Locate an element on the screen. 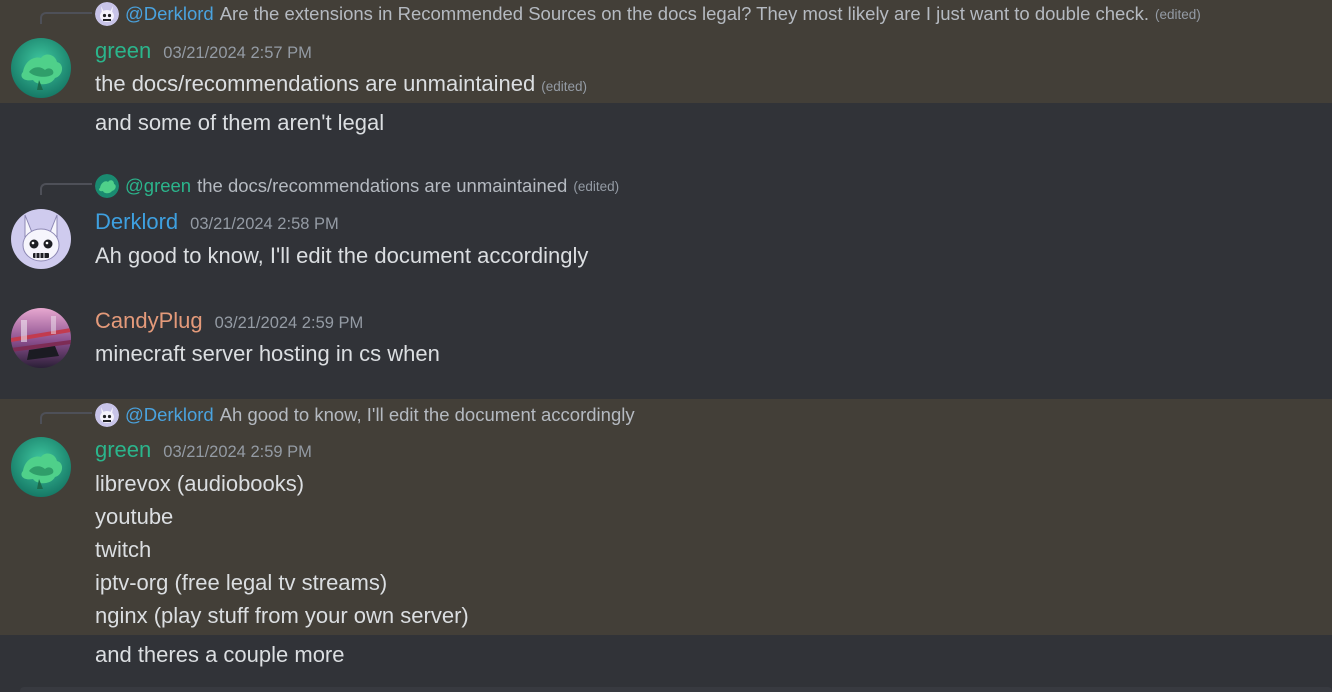 The height and width of the screenshot is (692, 1332). message-line: iptv-org (free legal tv streams) is located at coordinates (241, 582).